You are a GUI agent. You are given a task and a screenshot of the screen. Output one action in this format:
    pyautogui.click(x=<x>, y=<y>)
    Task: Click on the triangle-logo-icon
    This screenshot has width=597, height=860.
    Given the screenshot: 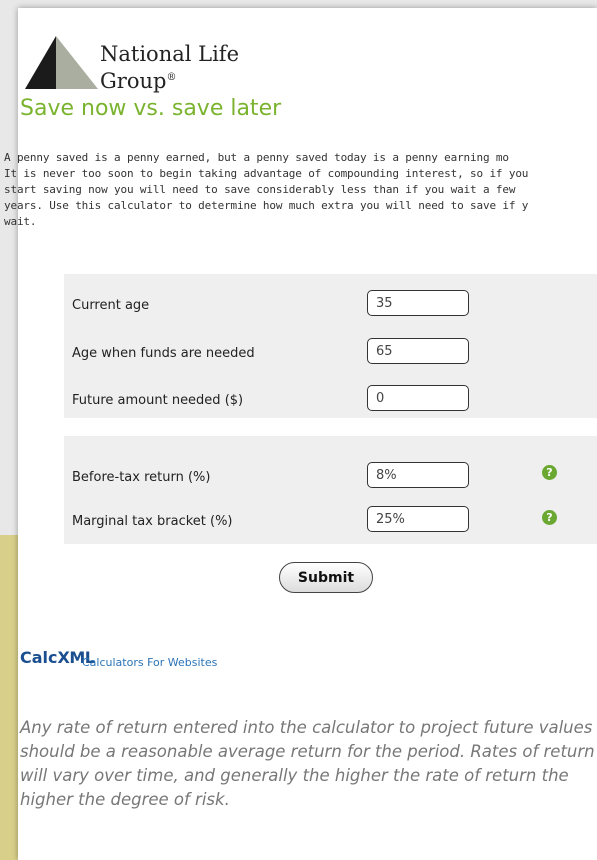 What is the action you would take?
    pyautogui.click(x=61, y=62)
    